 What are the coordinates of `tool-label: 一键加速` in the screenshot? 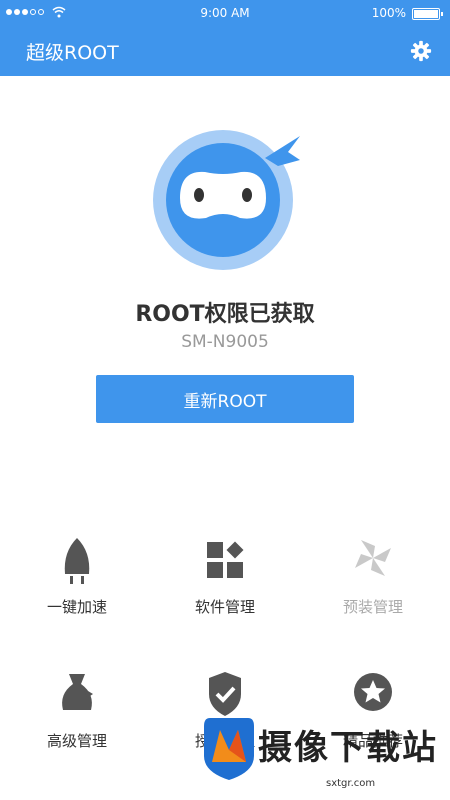 It's located at (76, 607).